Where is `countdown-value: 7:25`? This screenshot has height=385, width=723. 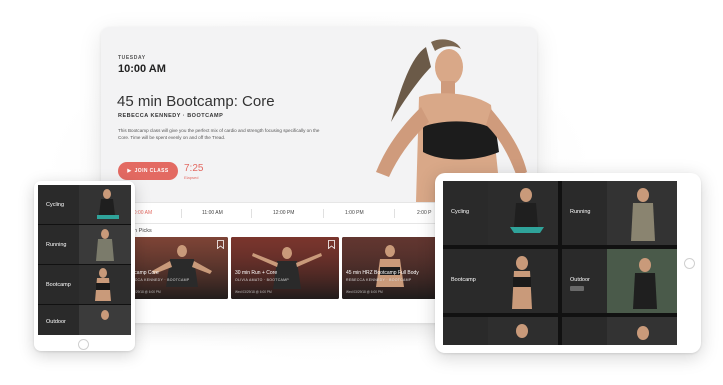
countdown-value: 7:25 is located at coordinates (194, 168).